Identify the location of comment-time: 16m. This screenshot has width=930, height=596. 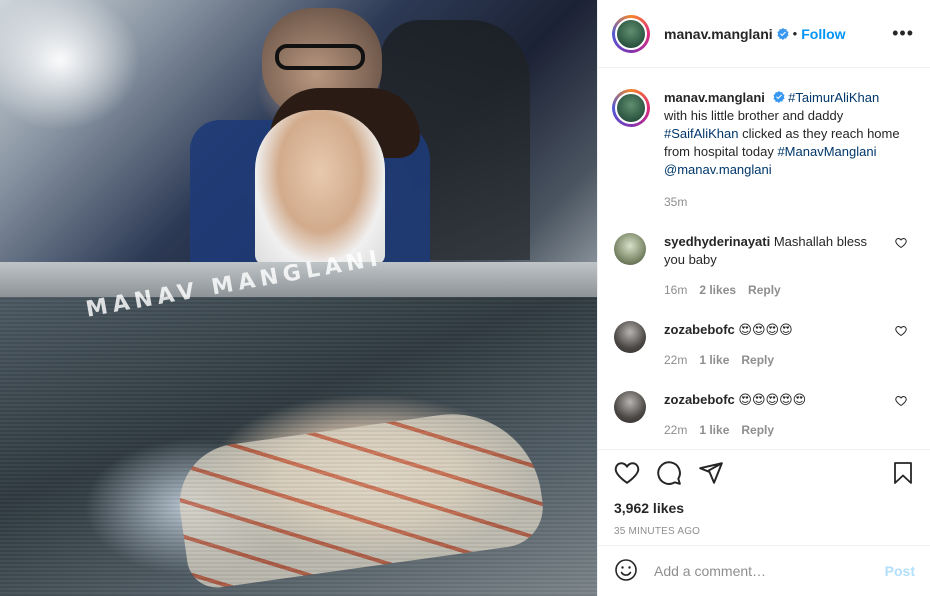
(675, 290).